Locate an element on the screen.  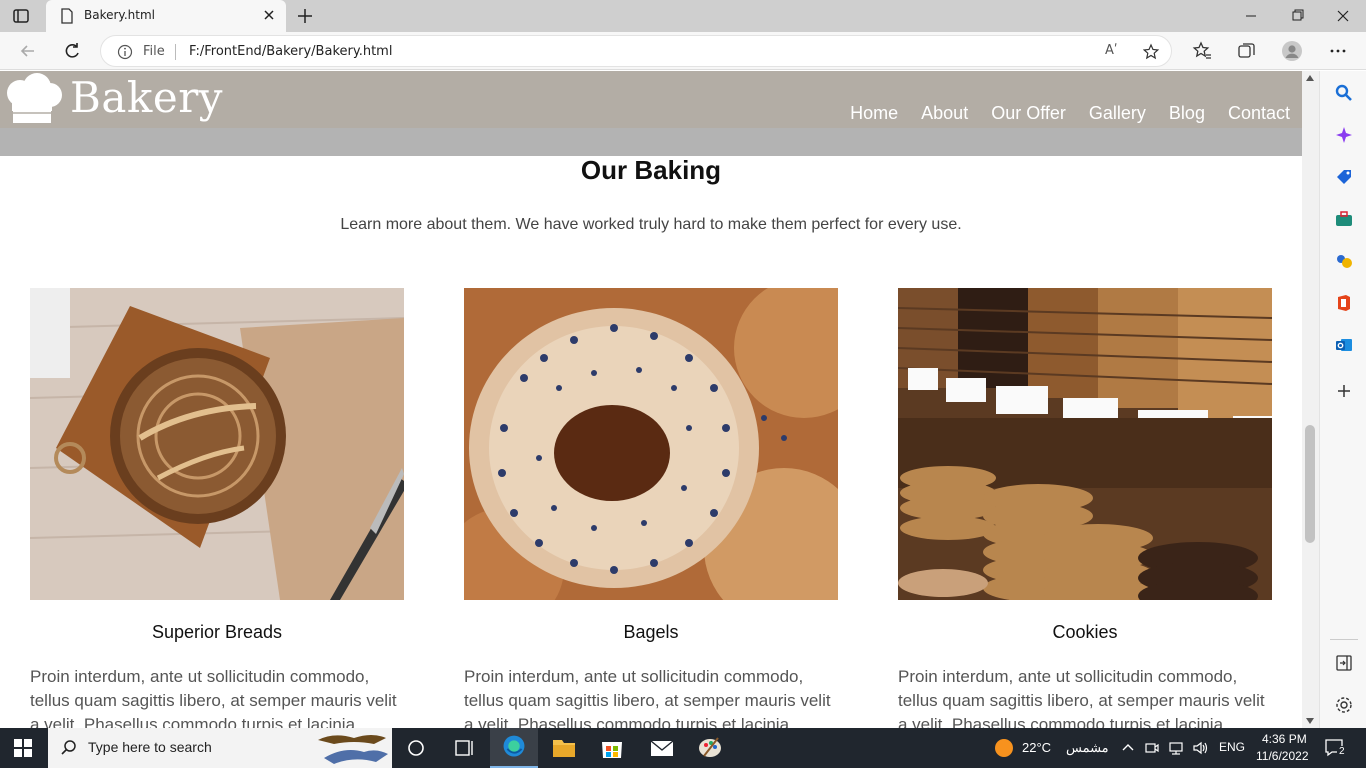
shopping-tag-icon is located at coordinates (1344, 177).